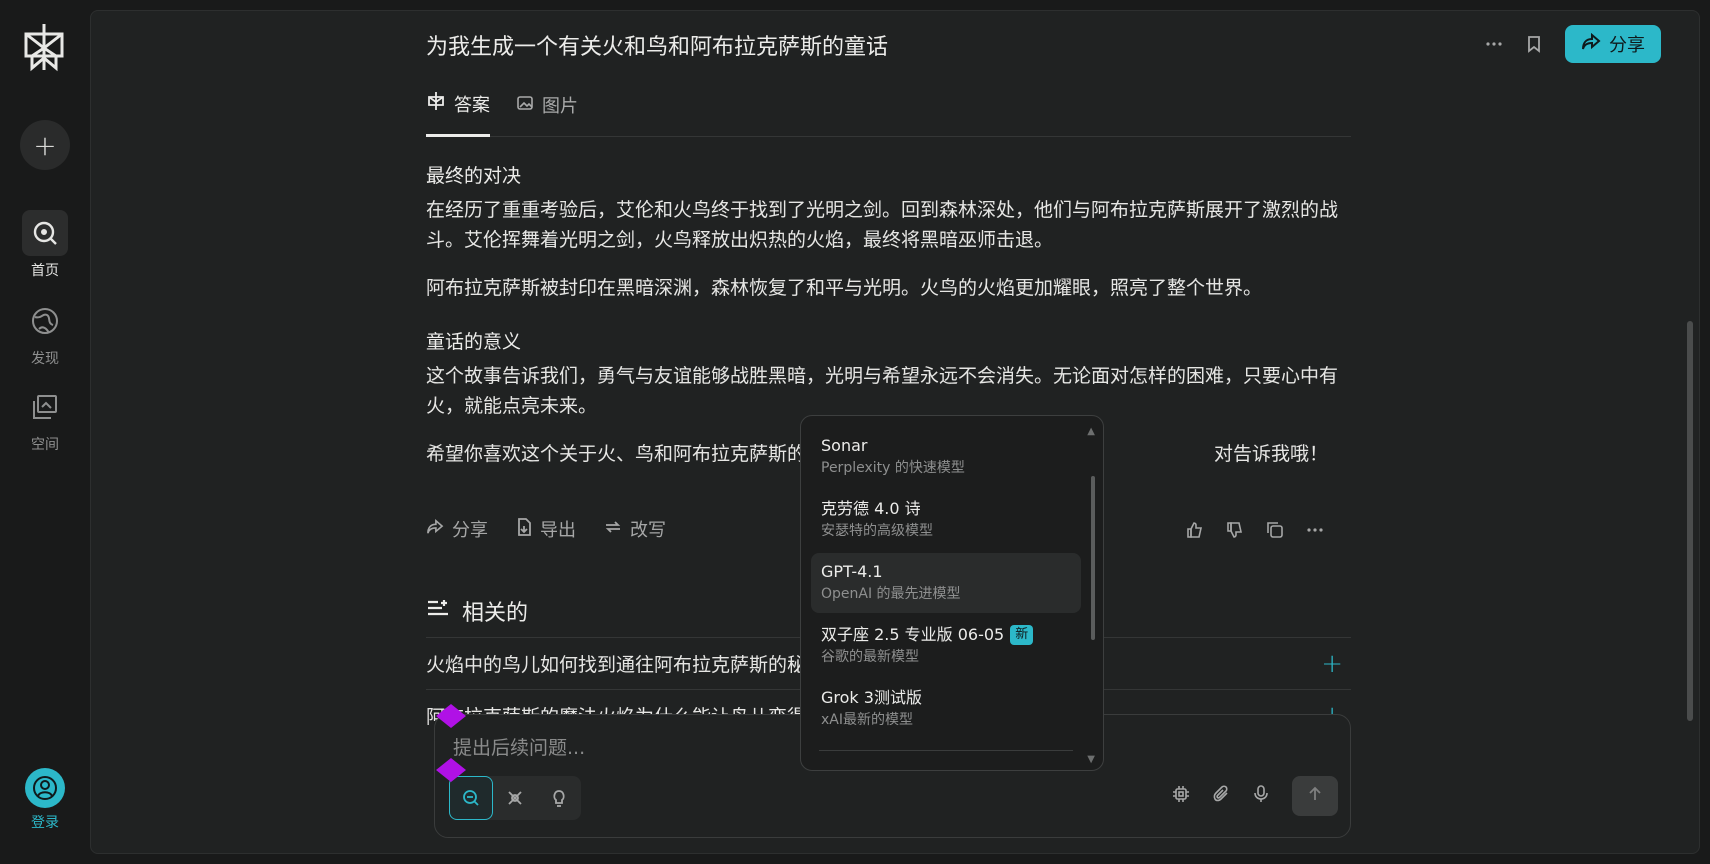 The width and height of the screenshot is (1710, 864). I want to click on research-mode-button, so click(515, 798).